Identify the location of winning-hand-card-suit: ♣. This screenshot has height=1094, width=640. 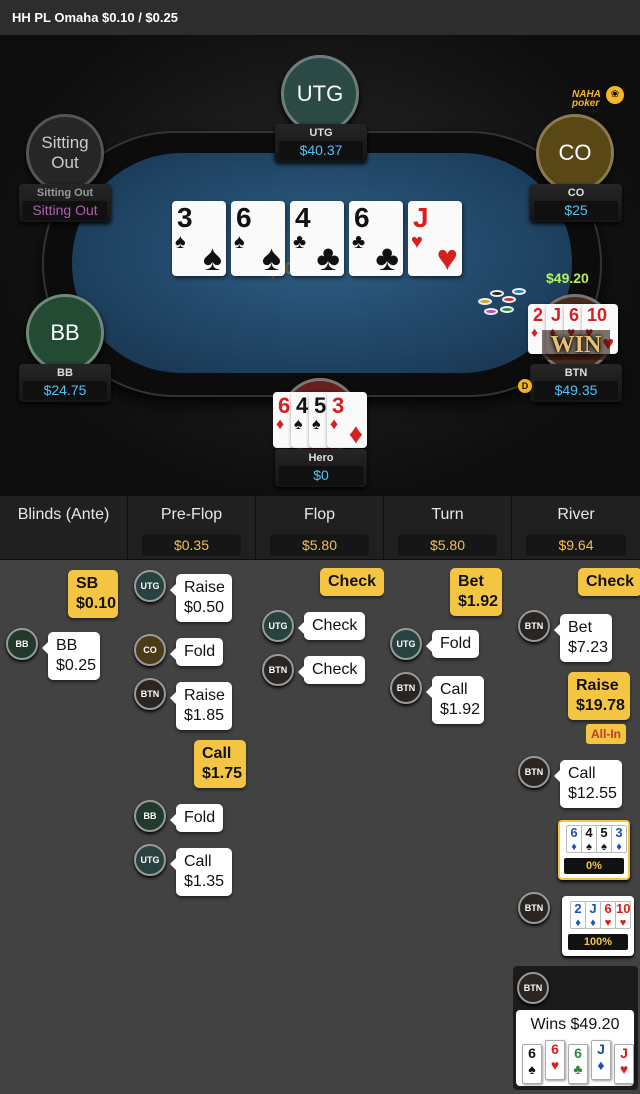
(578, 1069).